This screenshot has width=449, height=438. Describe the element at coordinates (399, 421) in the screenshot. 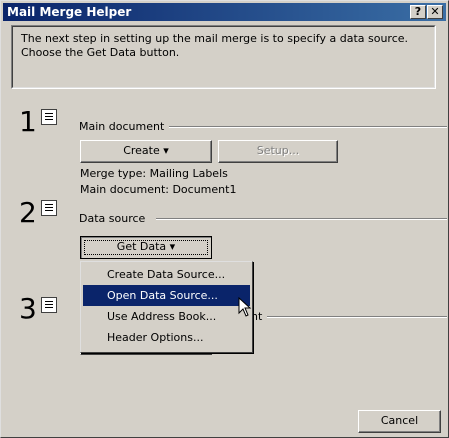

I see `cancel-button: Cancel` at that location.